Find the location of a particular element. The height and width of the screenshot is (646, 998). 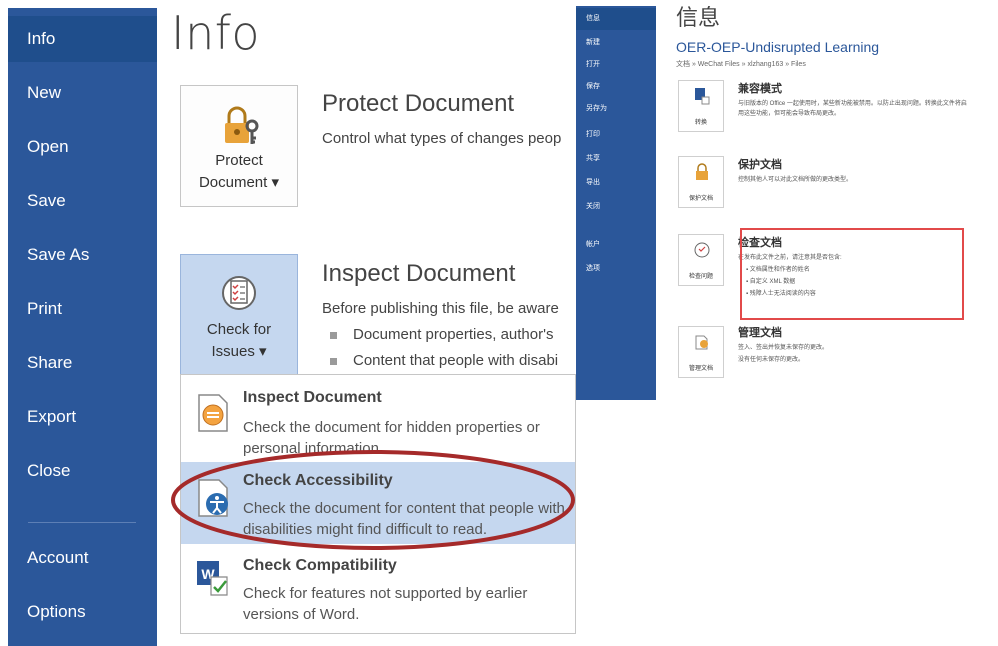

nav-export: Export is located at coordinates (82, 417).